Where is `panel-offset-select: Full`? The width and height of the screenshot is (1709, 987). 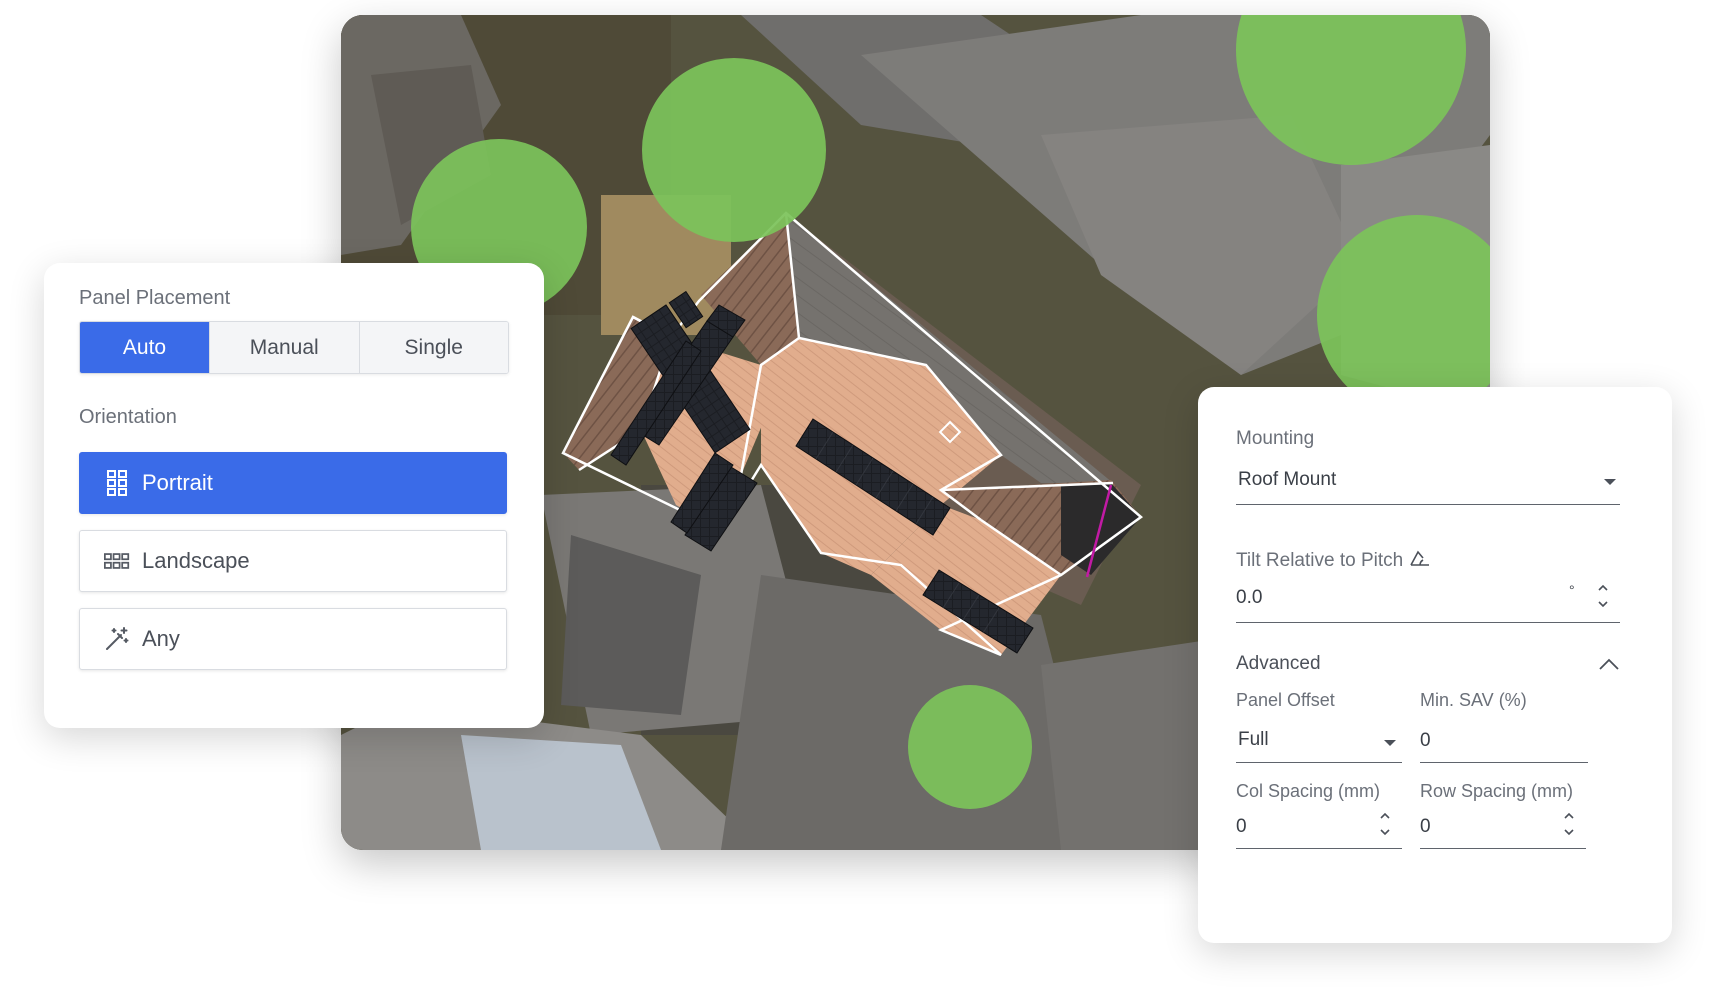
panel-offset-select: Full is located at coordinates (1319, 742).